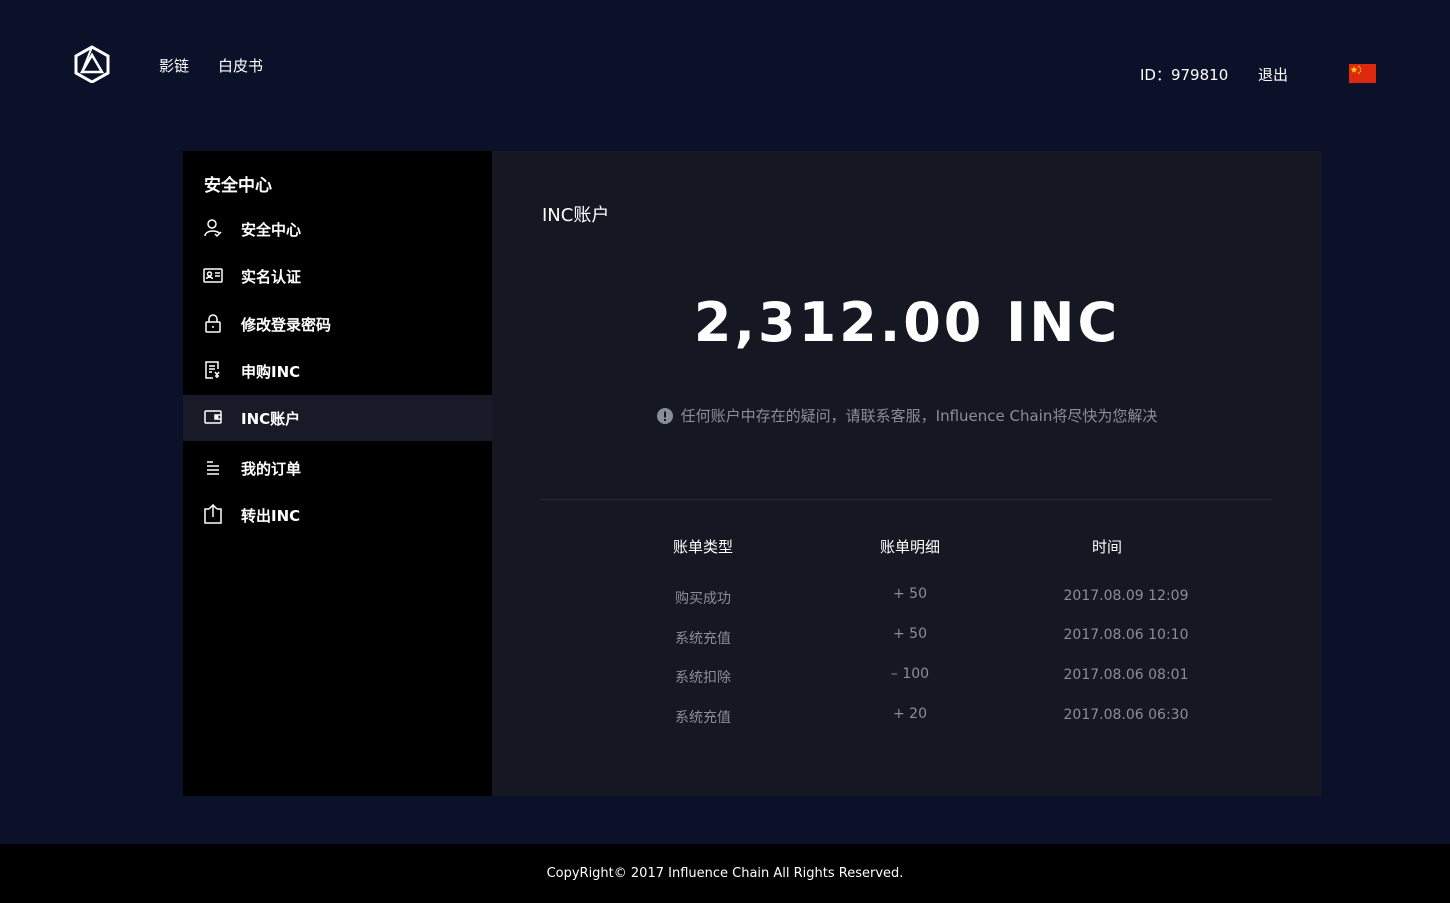 This screenshot has height=903, width=1450. I want to click on table-cell-type: 系统扣除, so click(703, 678).